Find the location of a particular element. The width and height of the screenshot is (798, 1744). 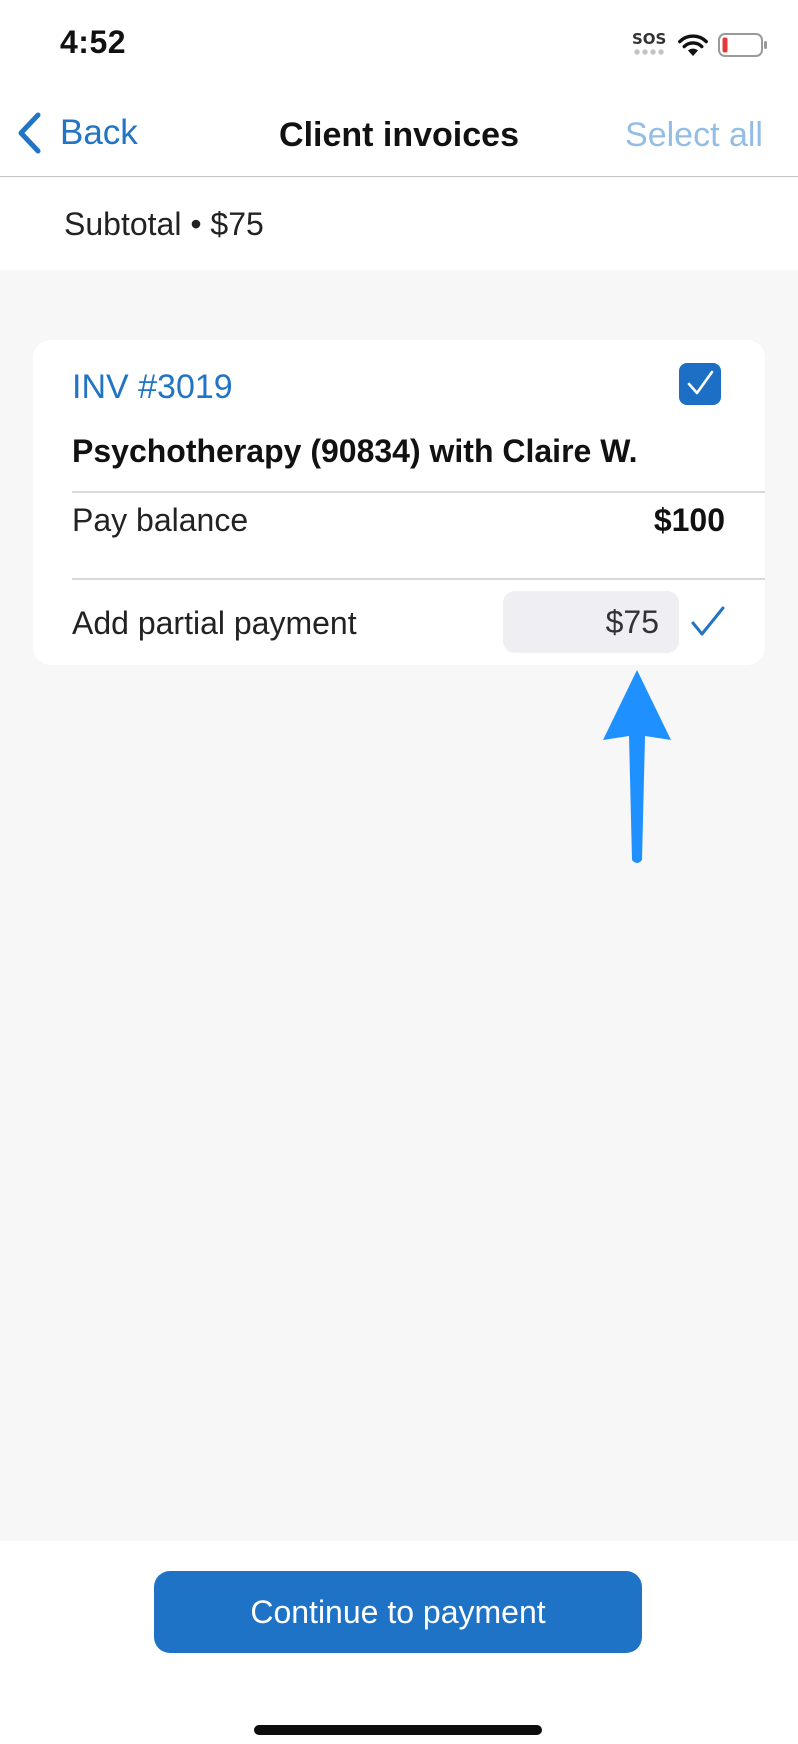

pay-balance-label: Pay balance is located at coordinates (160, 520).